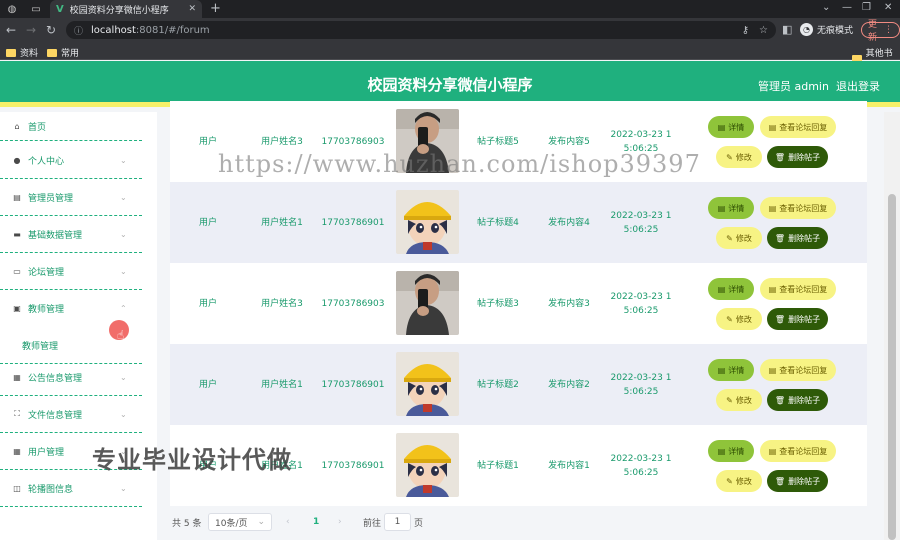  What do you see at coordinates (55, 415) in the screenshot?
I see `sidebar-item-label: 文件信息管理` at bounding box center [55, 415].